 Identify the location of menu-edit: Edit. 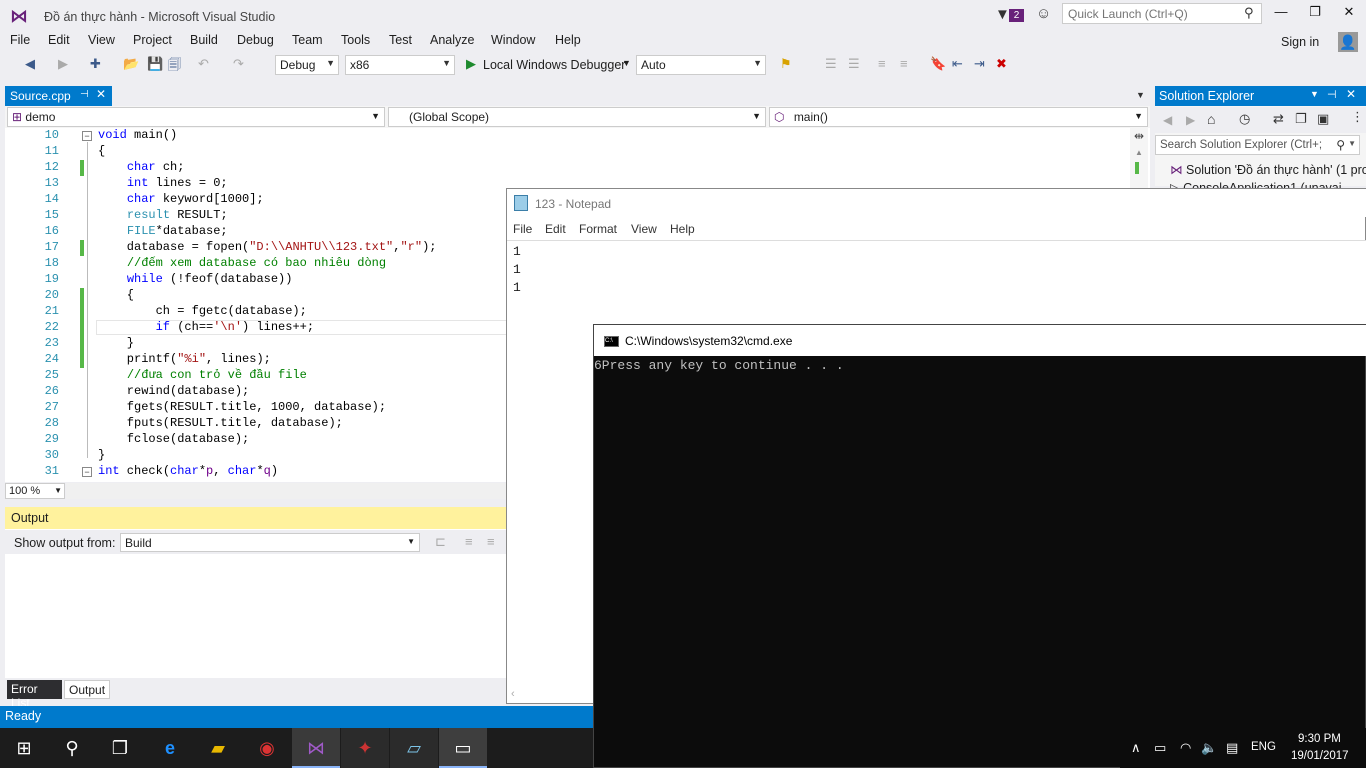
(59, 40).